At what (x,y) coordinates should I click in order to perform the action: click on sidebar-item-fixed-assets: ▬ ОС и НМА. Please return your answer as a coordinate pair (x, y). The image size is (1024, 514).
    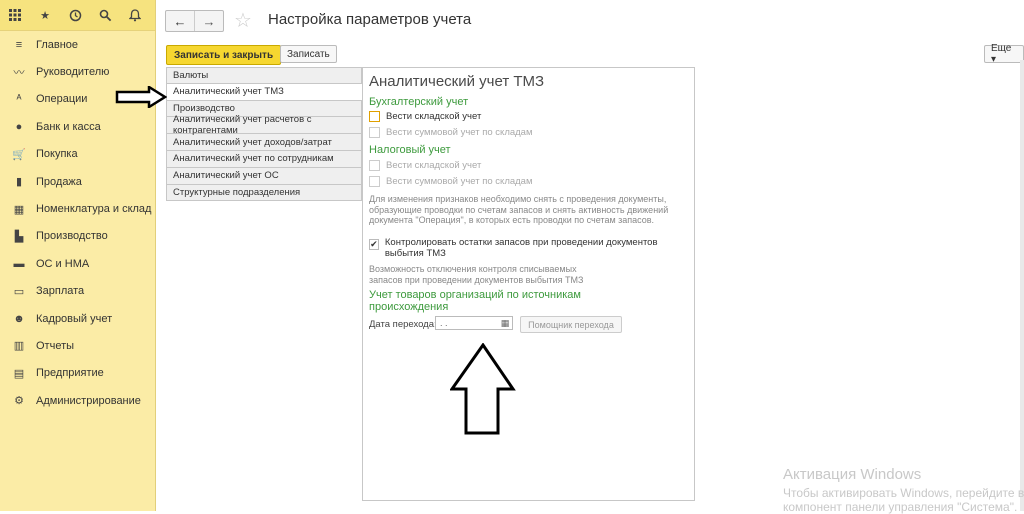
    Looking at the image, I should click on (77, 263).